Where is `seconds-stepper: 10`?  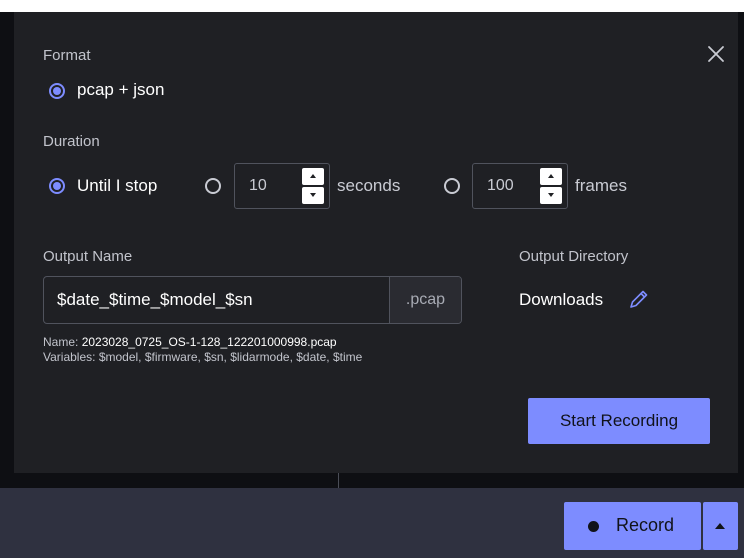 seconds-stepper: 10 is located at coordinates (282, 186).